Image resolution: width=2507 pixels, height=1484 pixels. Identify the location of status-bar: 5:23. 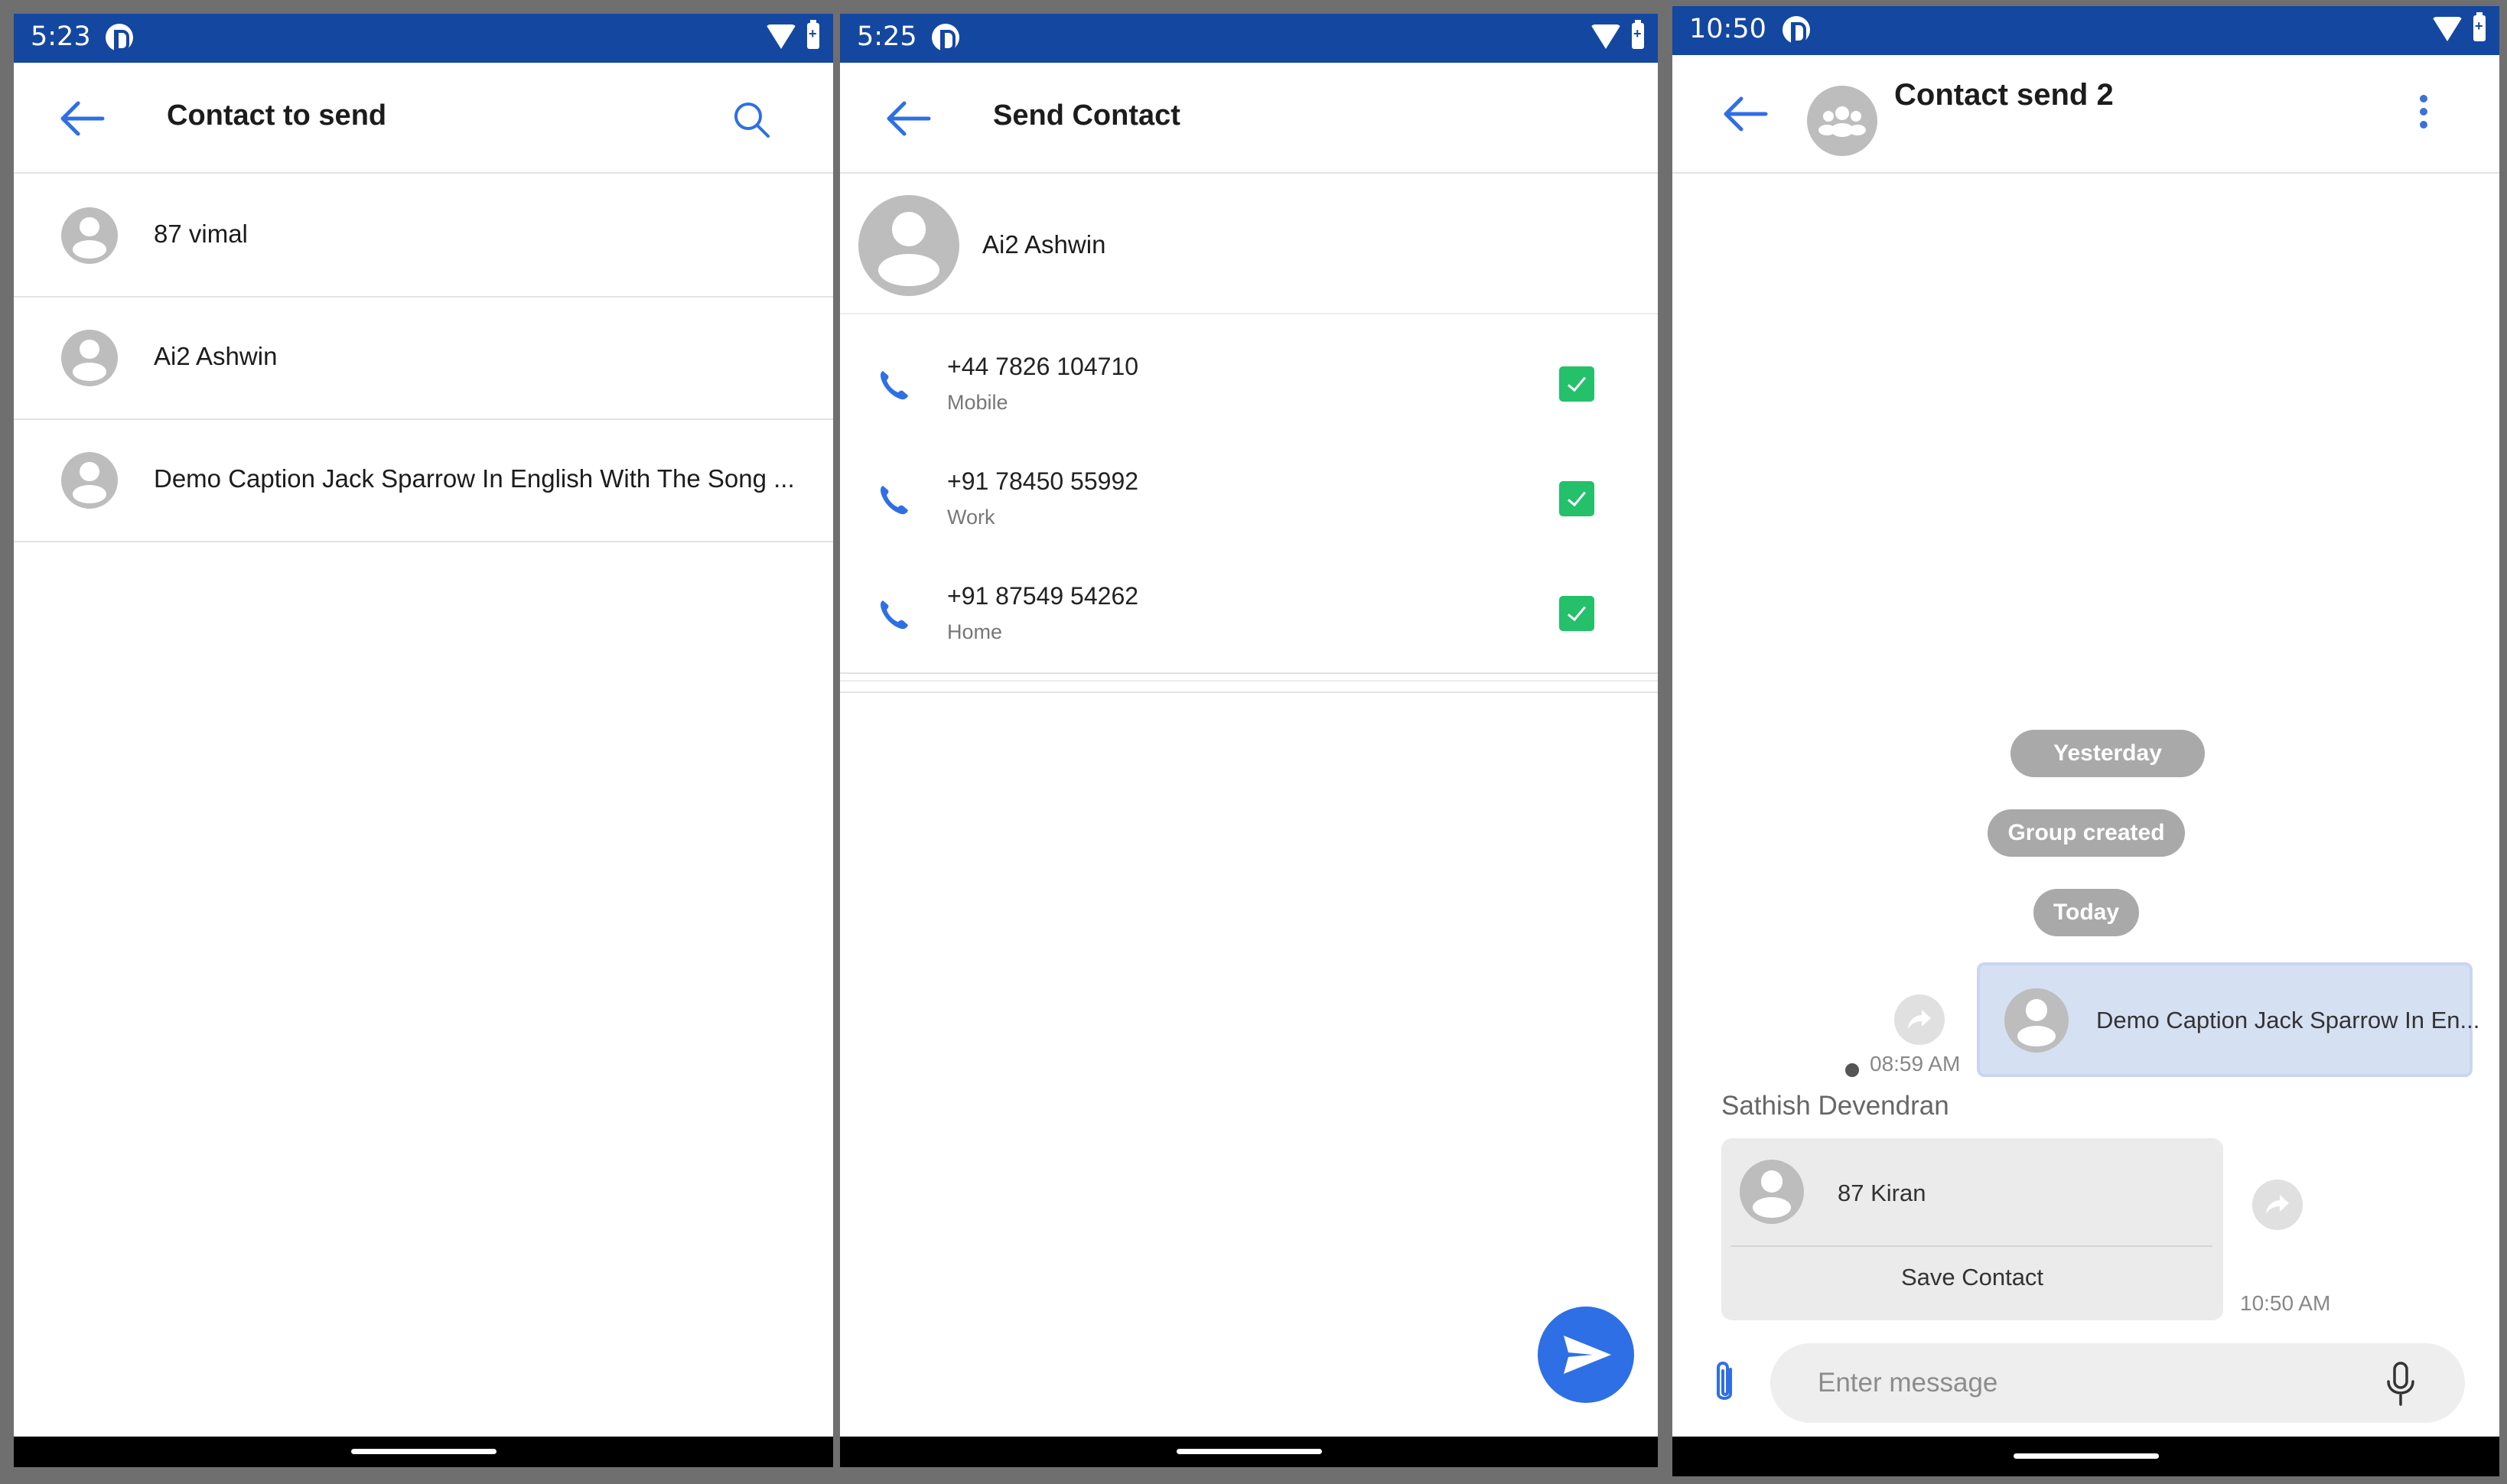
(423, 38).